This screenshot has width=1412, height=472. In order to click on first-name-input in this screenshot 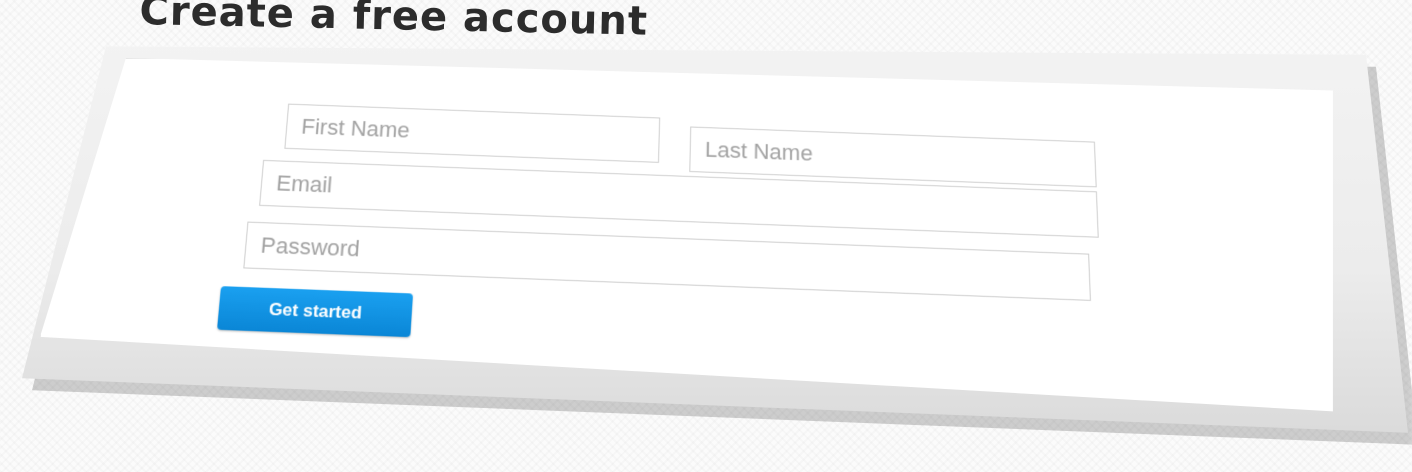, I will do `click(472, 133)`.